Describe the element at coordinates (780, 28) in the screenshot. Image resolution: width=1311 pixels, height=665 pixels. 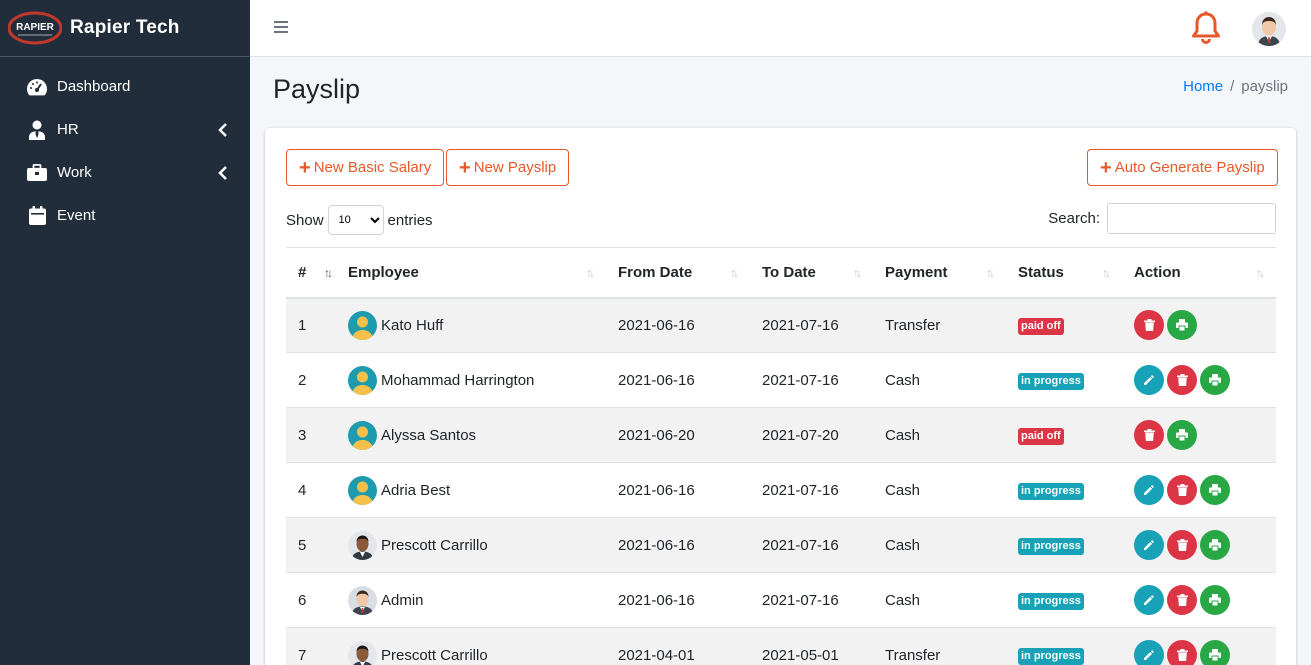
I see `top-navbar` at that location.